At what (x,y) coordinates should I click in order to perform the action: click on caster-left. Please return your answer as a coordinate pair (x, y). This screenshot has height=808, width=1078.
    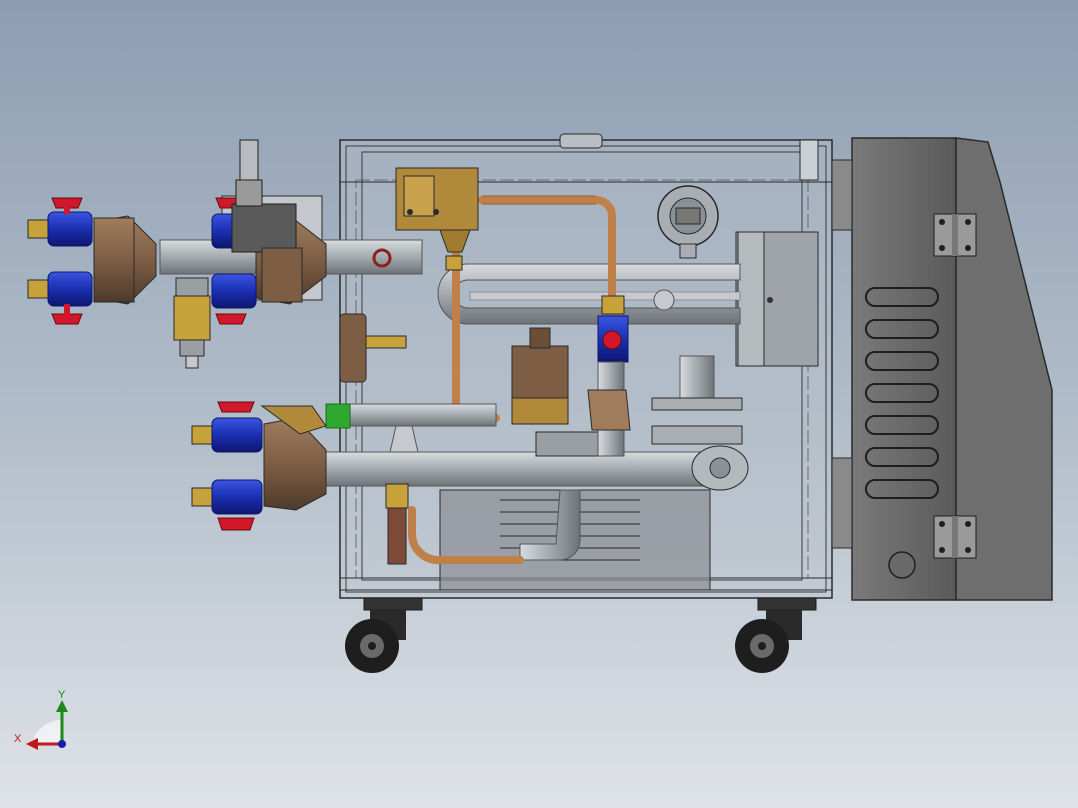
    Looking at the image, I should click on (384, 635).